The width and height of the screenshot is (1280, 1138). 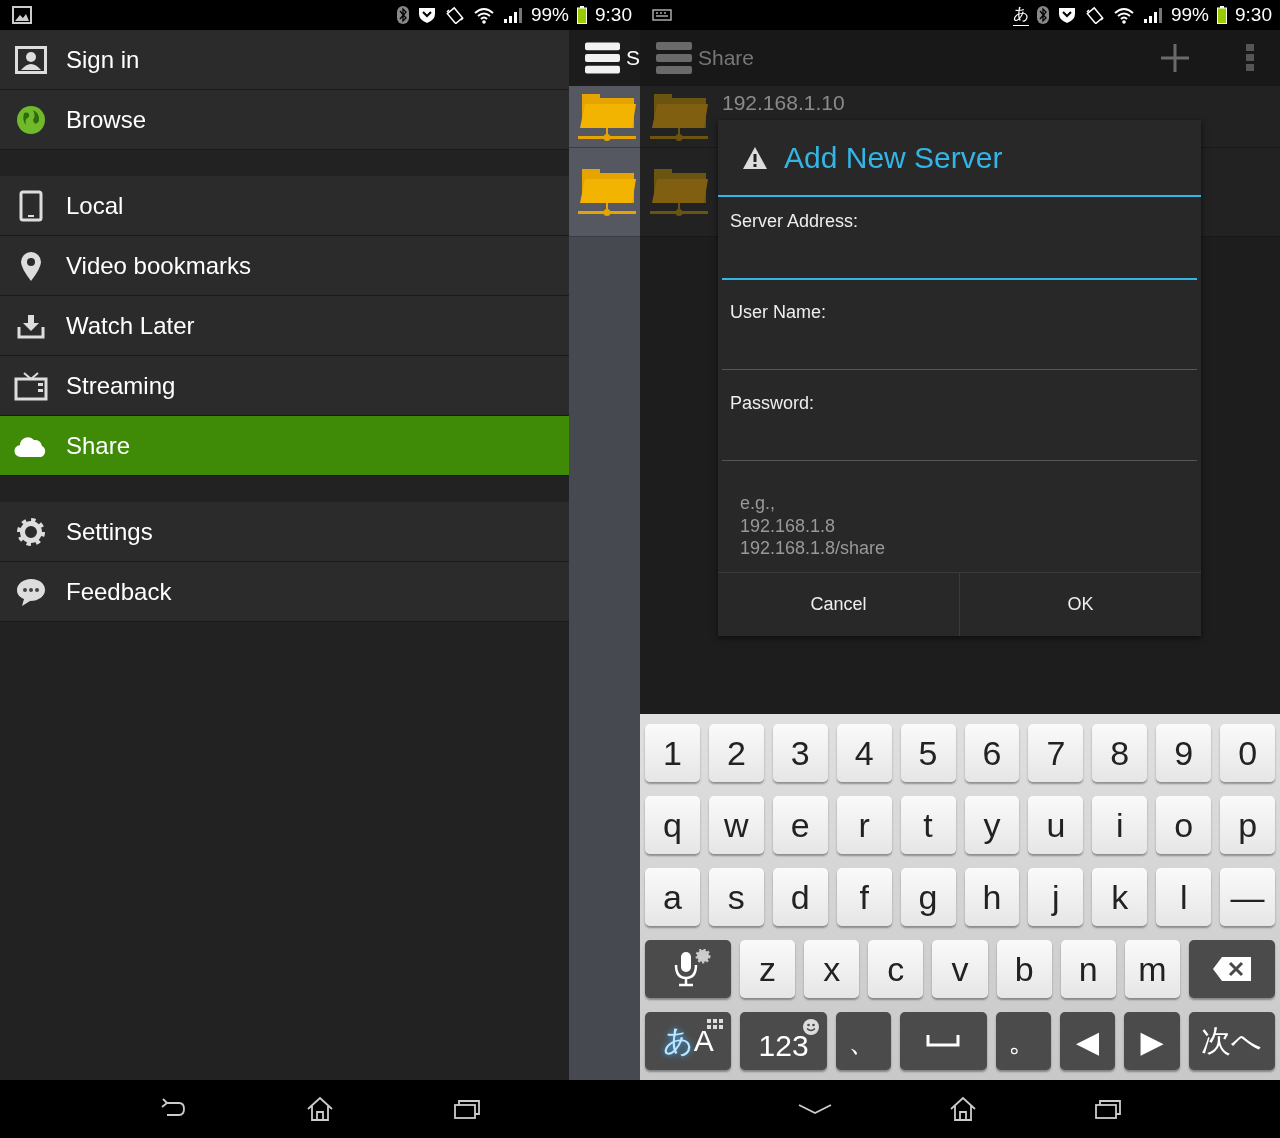 I want to click on keyboard-key: 1, so click(x=672, y=753).